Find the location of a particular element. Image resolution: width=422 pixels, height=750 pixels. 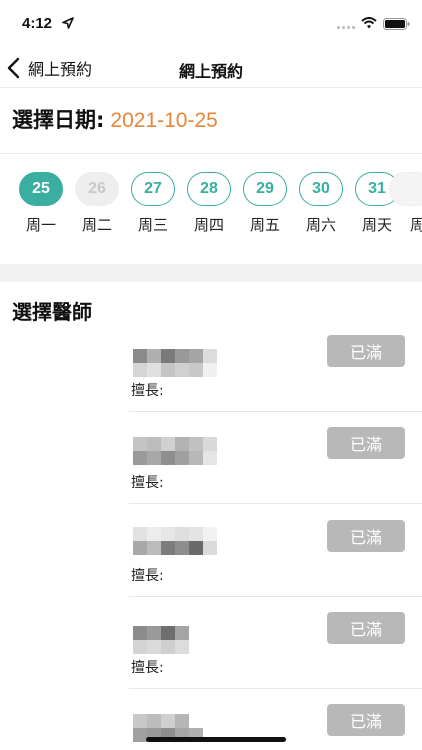

day-item: 28 周四 is located at coordinates (209, 203).